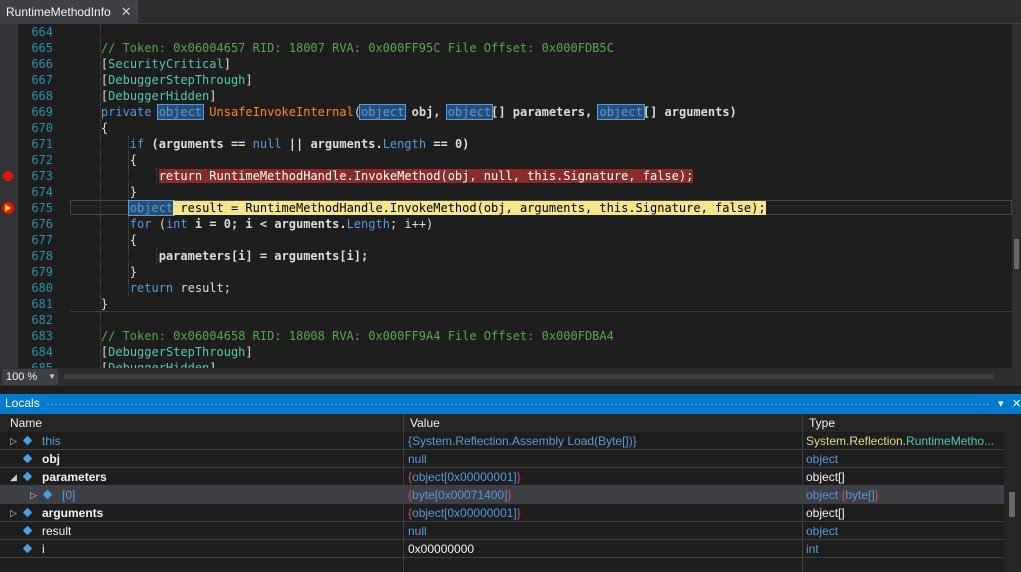 Image resolution: width=1021 pixels, height=572 pixels. What do you see at coordinates (13, 477) in the screenshot?
I see `collapse-icon: ◢` at bounding box center [13, 477].